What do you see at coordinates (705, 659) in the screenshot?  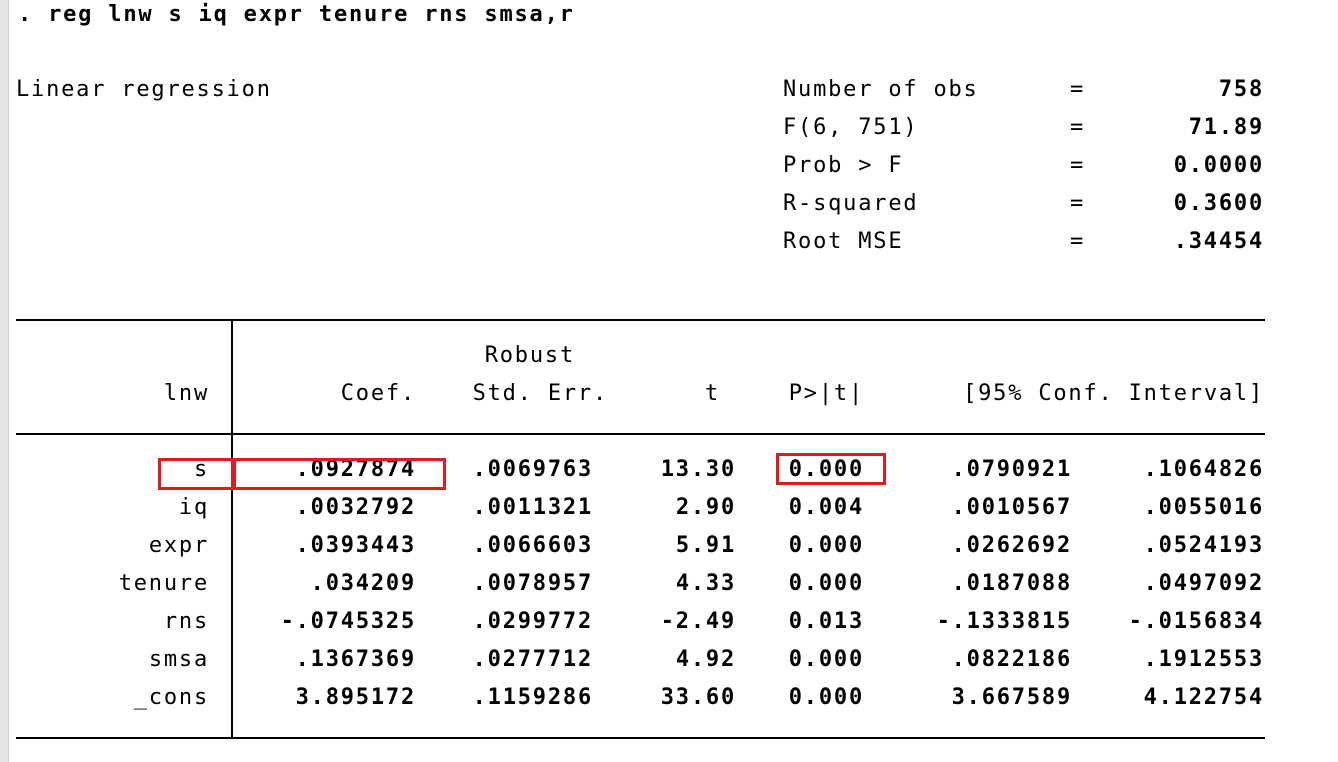 I see `row-t: 4.92` at bounding box center [705, 659].